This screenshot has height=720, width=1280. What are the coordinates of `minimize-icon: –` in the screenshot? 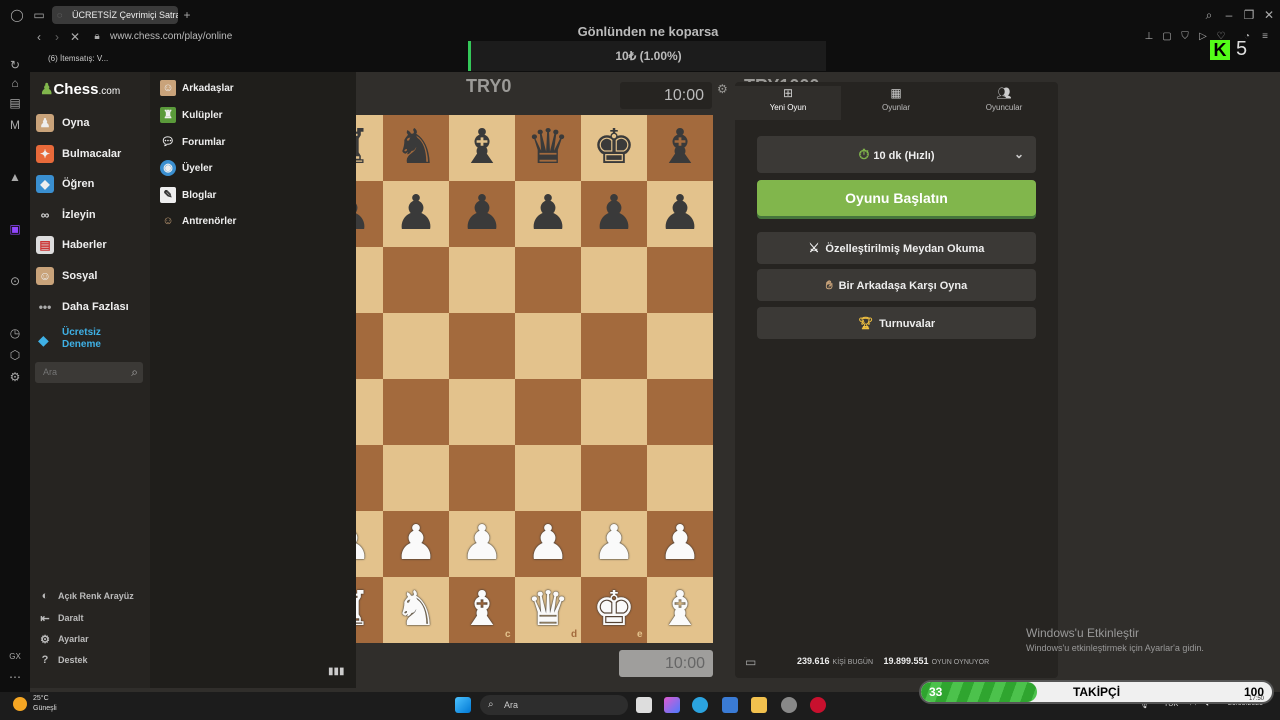 It's located at (1229, 15).